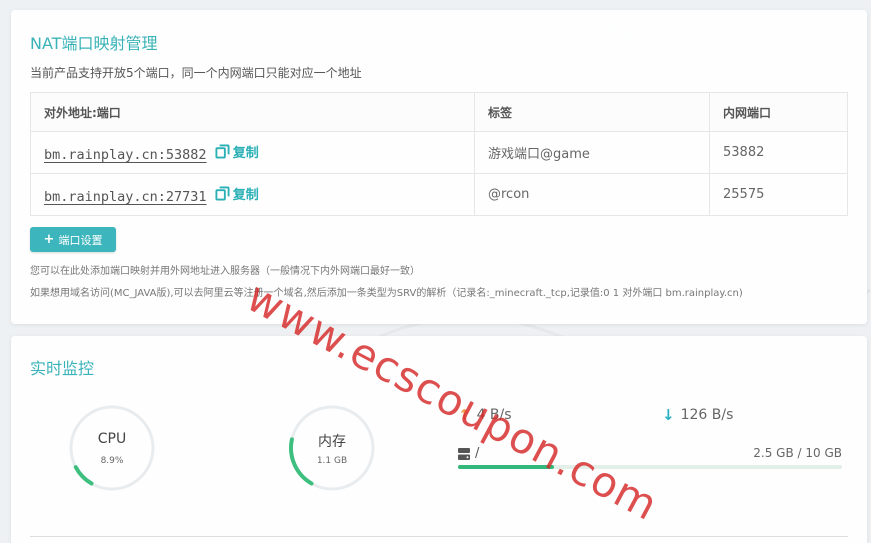 This screenshot has height=543, width=871. Describe the element at coordinates (650, 455) in the screenshot. I see `disk-usage-row: / 2.5 GB / 10 GB` at that location.